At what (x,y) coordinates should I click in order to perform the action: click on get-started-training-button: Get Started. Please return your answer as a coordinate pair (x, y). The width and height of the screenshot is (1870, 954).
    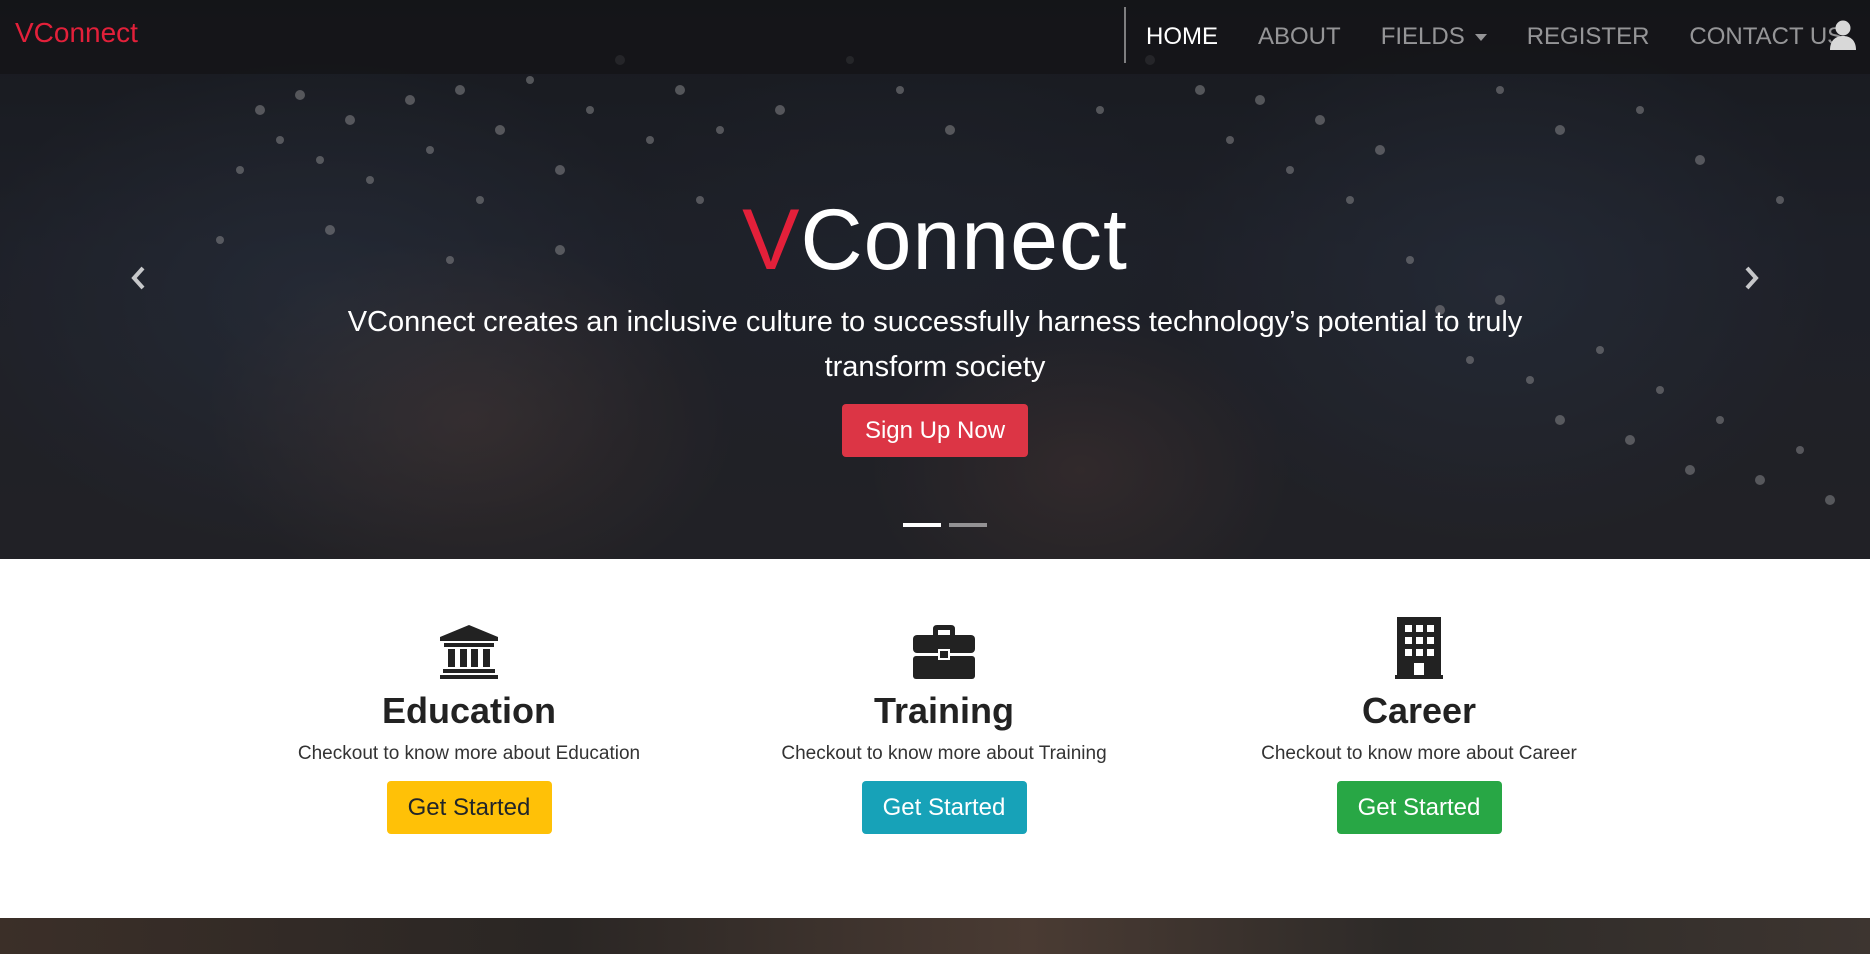
    Looking at the image, I should click on (944, 807).